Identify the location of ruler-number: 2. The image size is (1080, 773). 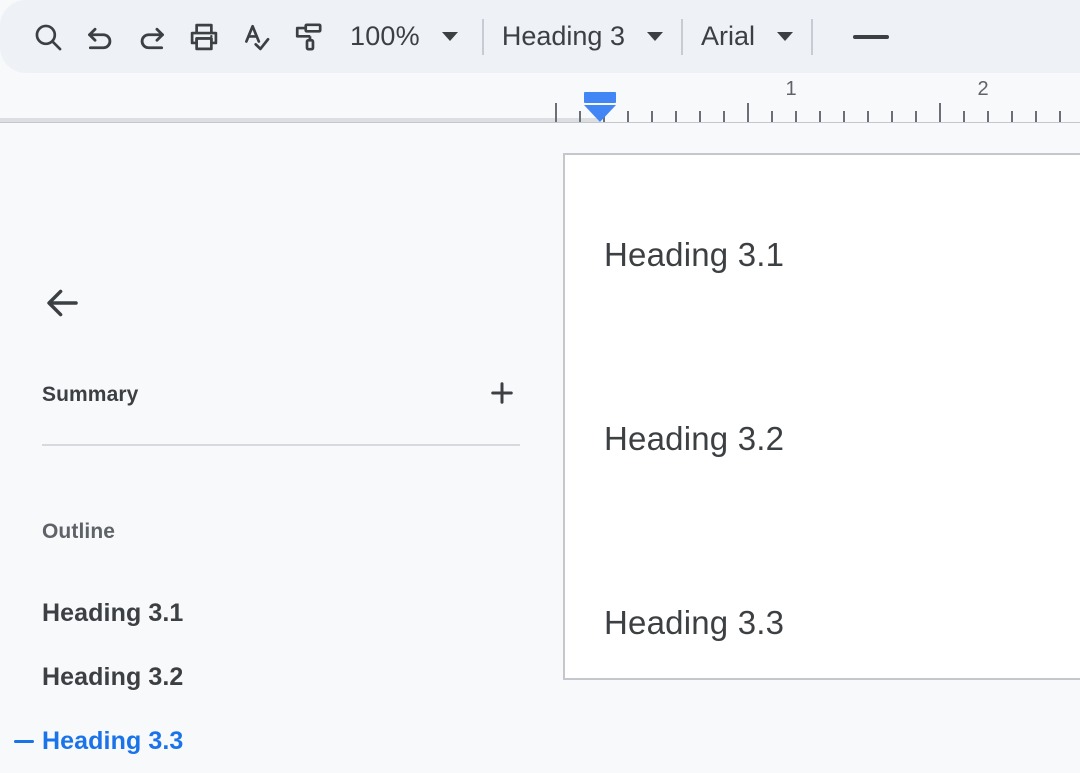
(983, 89).